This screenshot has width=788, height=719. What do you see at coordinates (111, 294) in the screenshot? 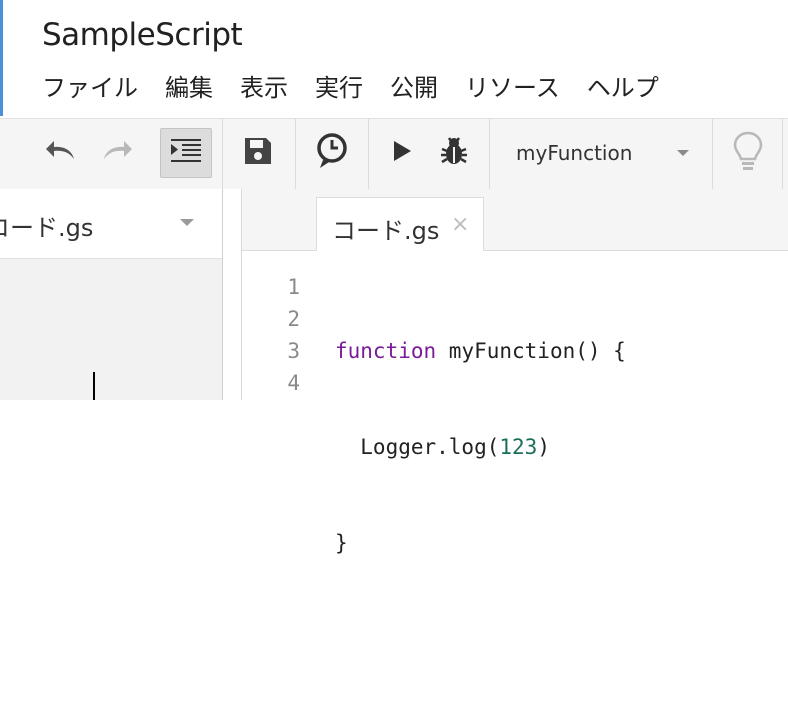
I see `file-list-panel: コード.gs` at bounding box center [111, 294].